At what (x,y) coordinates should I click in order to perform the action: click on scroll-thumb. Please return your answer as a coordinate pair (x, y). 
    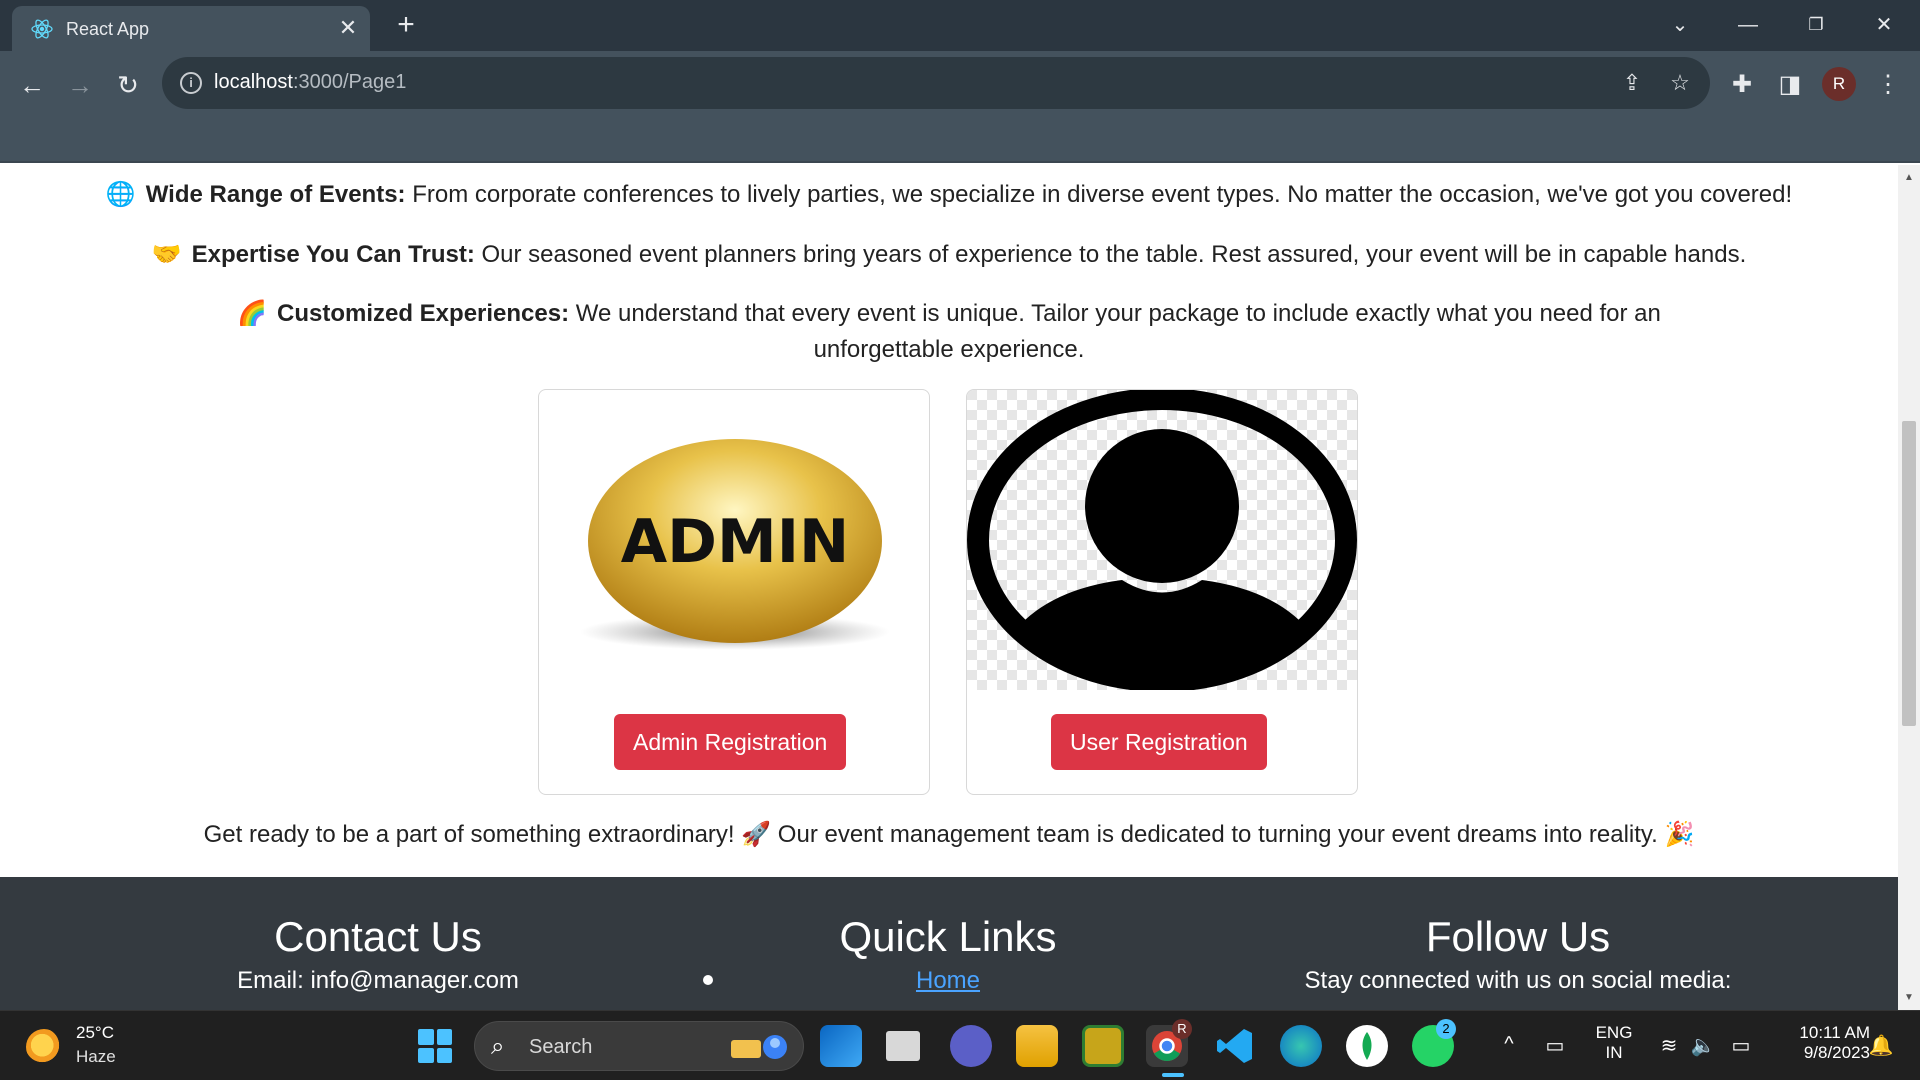
    Looking at the image, I should click on (1909, 573).